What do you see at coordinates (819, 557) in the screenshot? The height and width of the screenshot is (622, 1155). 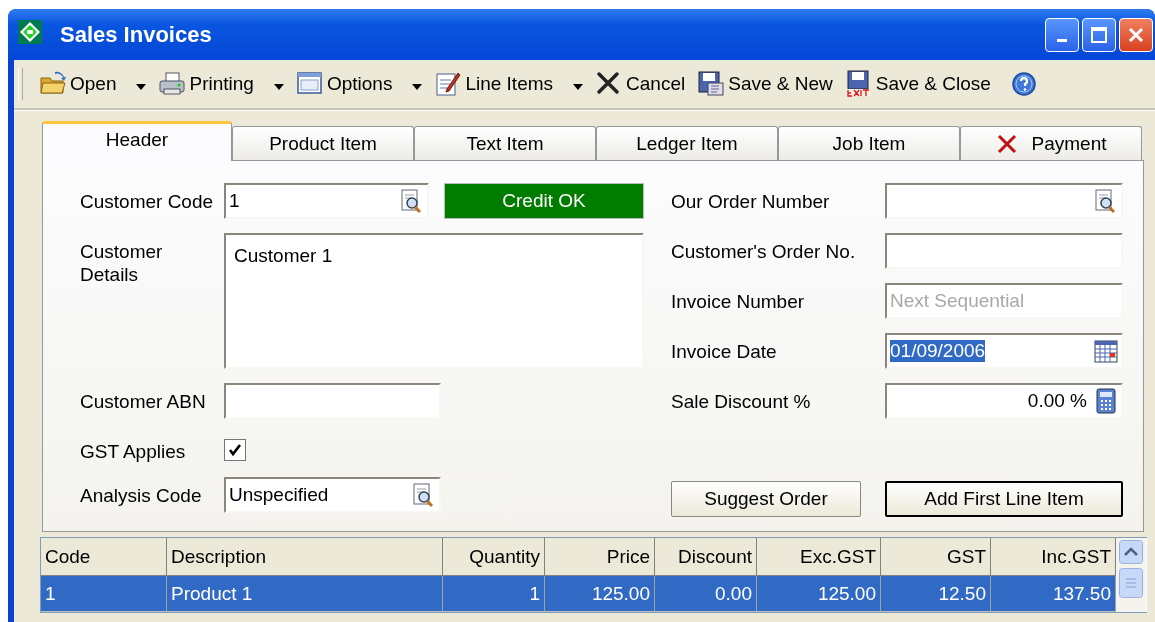 I see `column-header: Exc.GST` at bounding box center [819, 557].